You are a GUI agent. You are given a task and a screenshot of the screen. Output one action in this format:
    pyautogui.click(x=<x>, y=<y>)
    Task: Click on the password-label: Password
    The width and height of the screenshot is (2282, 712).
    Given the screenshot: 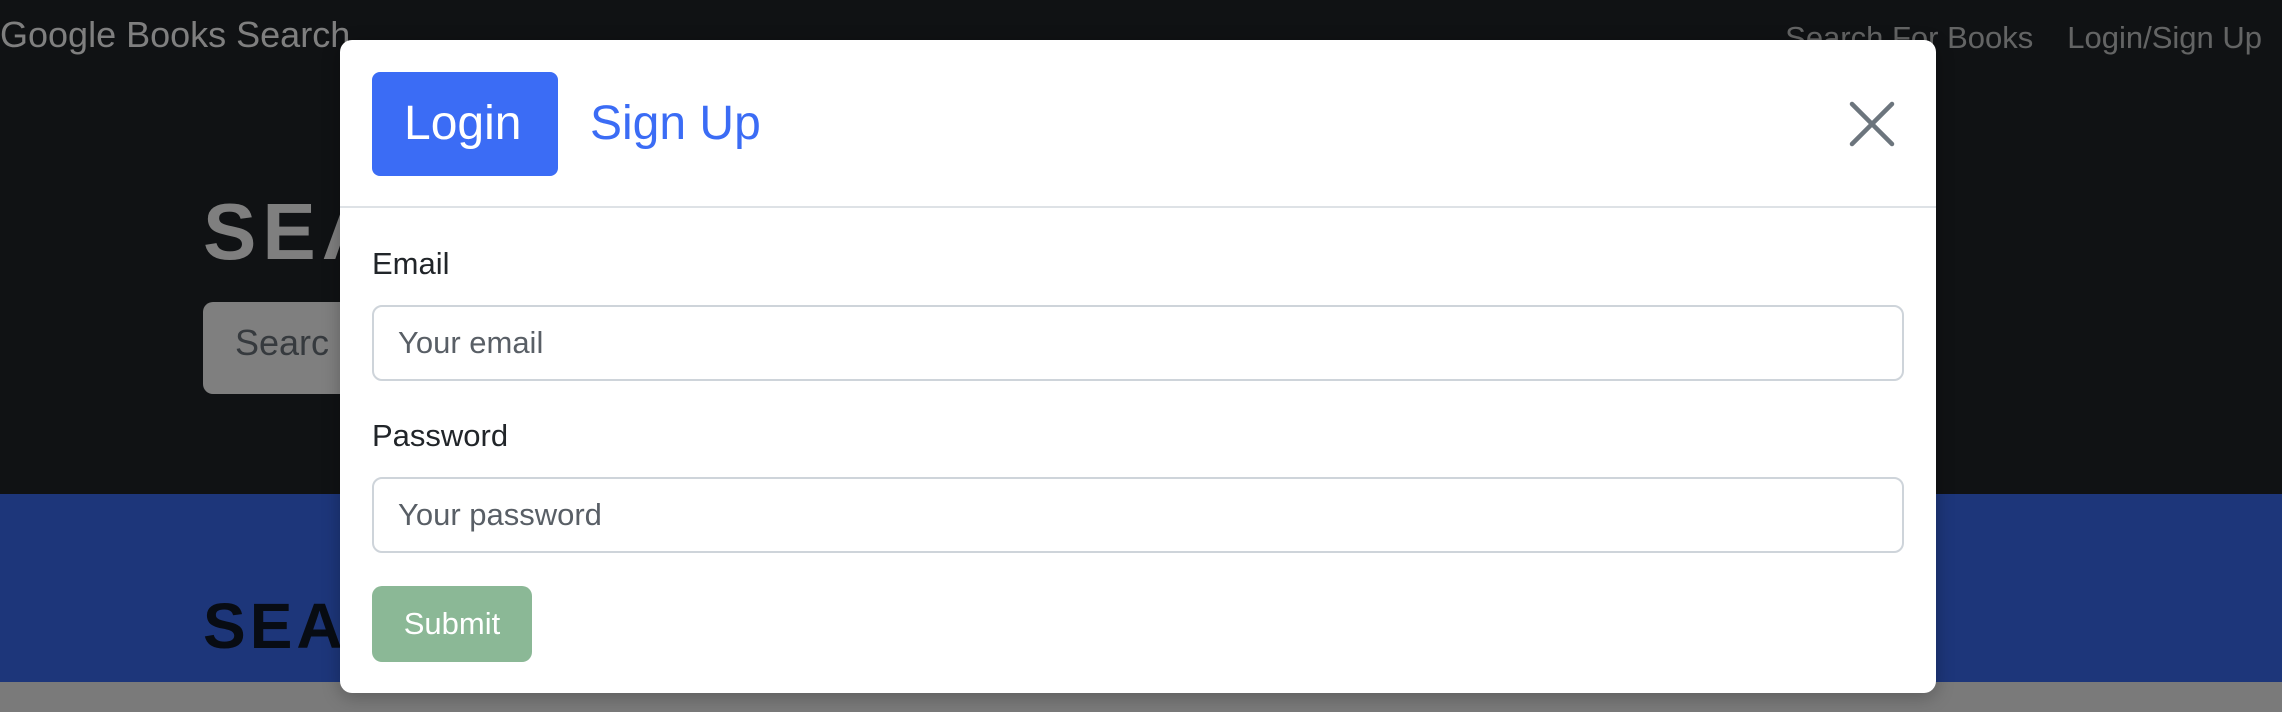 What is the action you would take?
    pyautogui.click(x=440, y=435)
    